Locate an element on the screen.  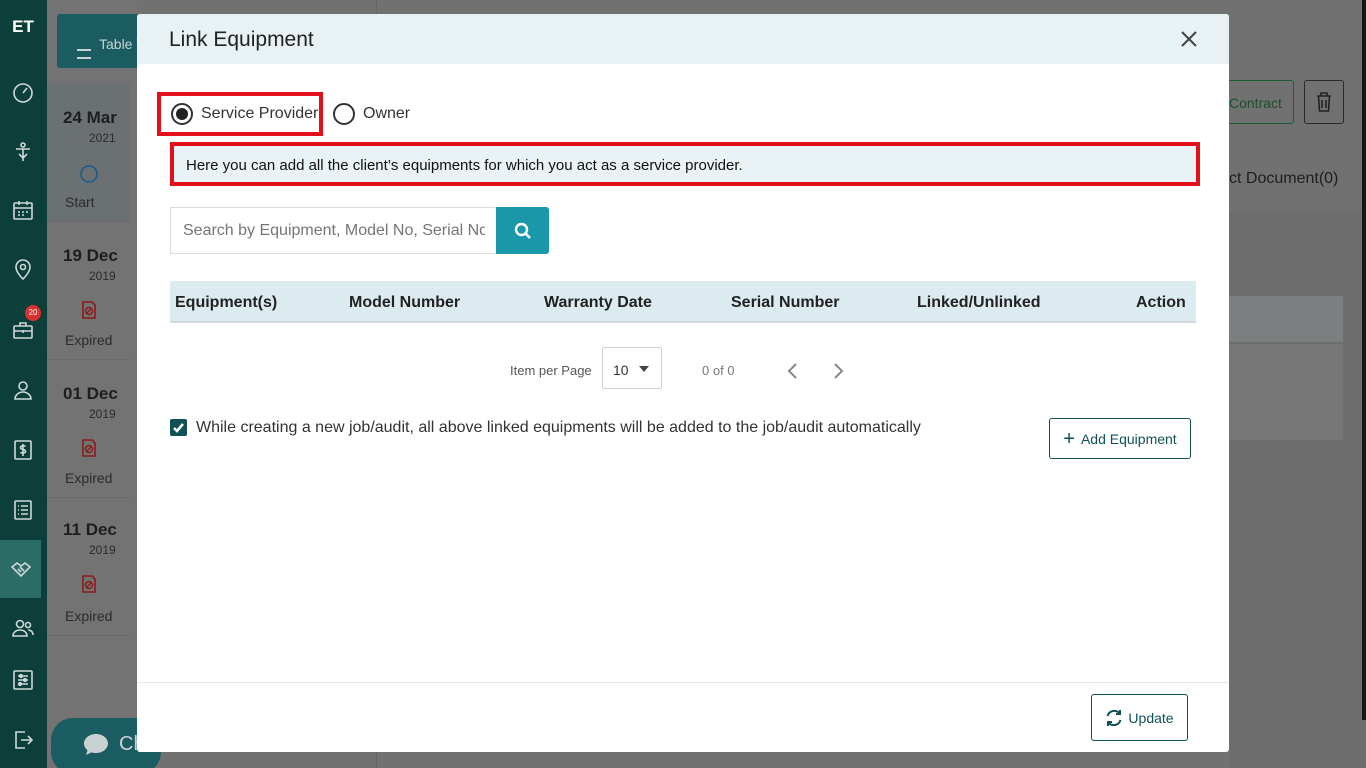
document-tab: ct Document(0) is located at coordinates (1283, 179).